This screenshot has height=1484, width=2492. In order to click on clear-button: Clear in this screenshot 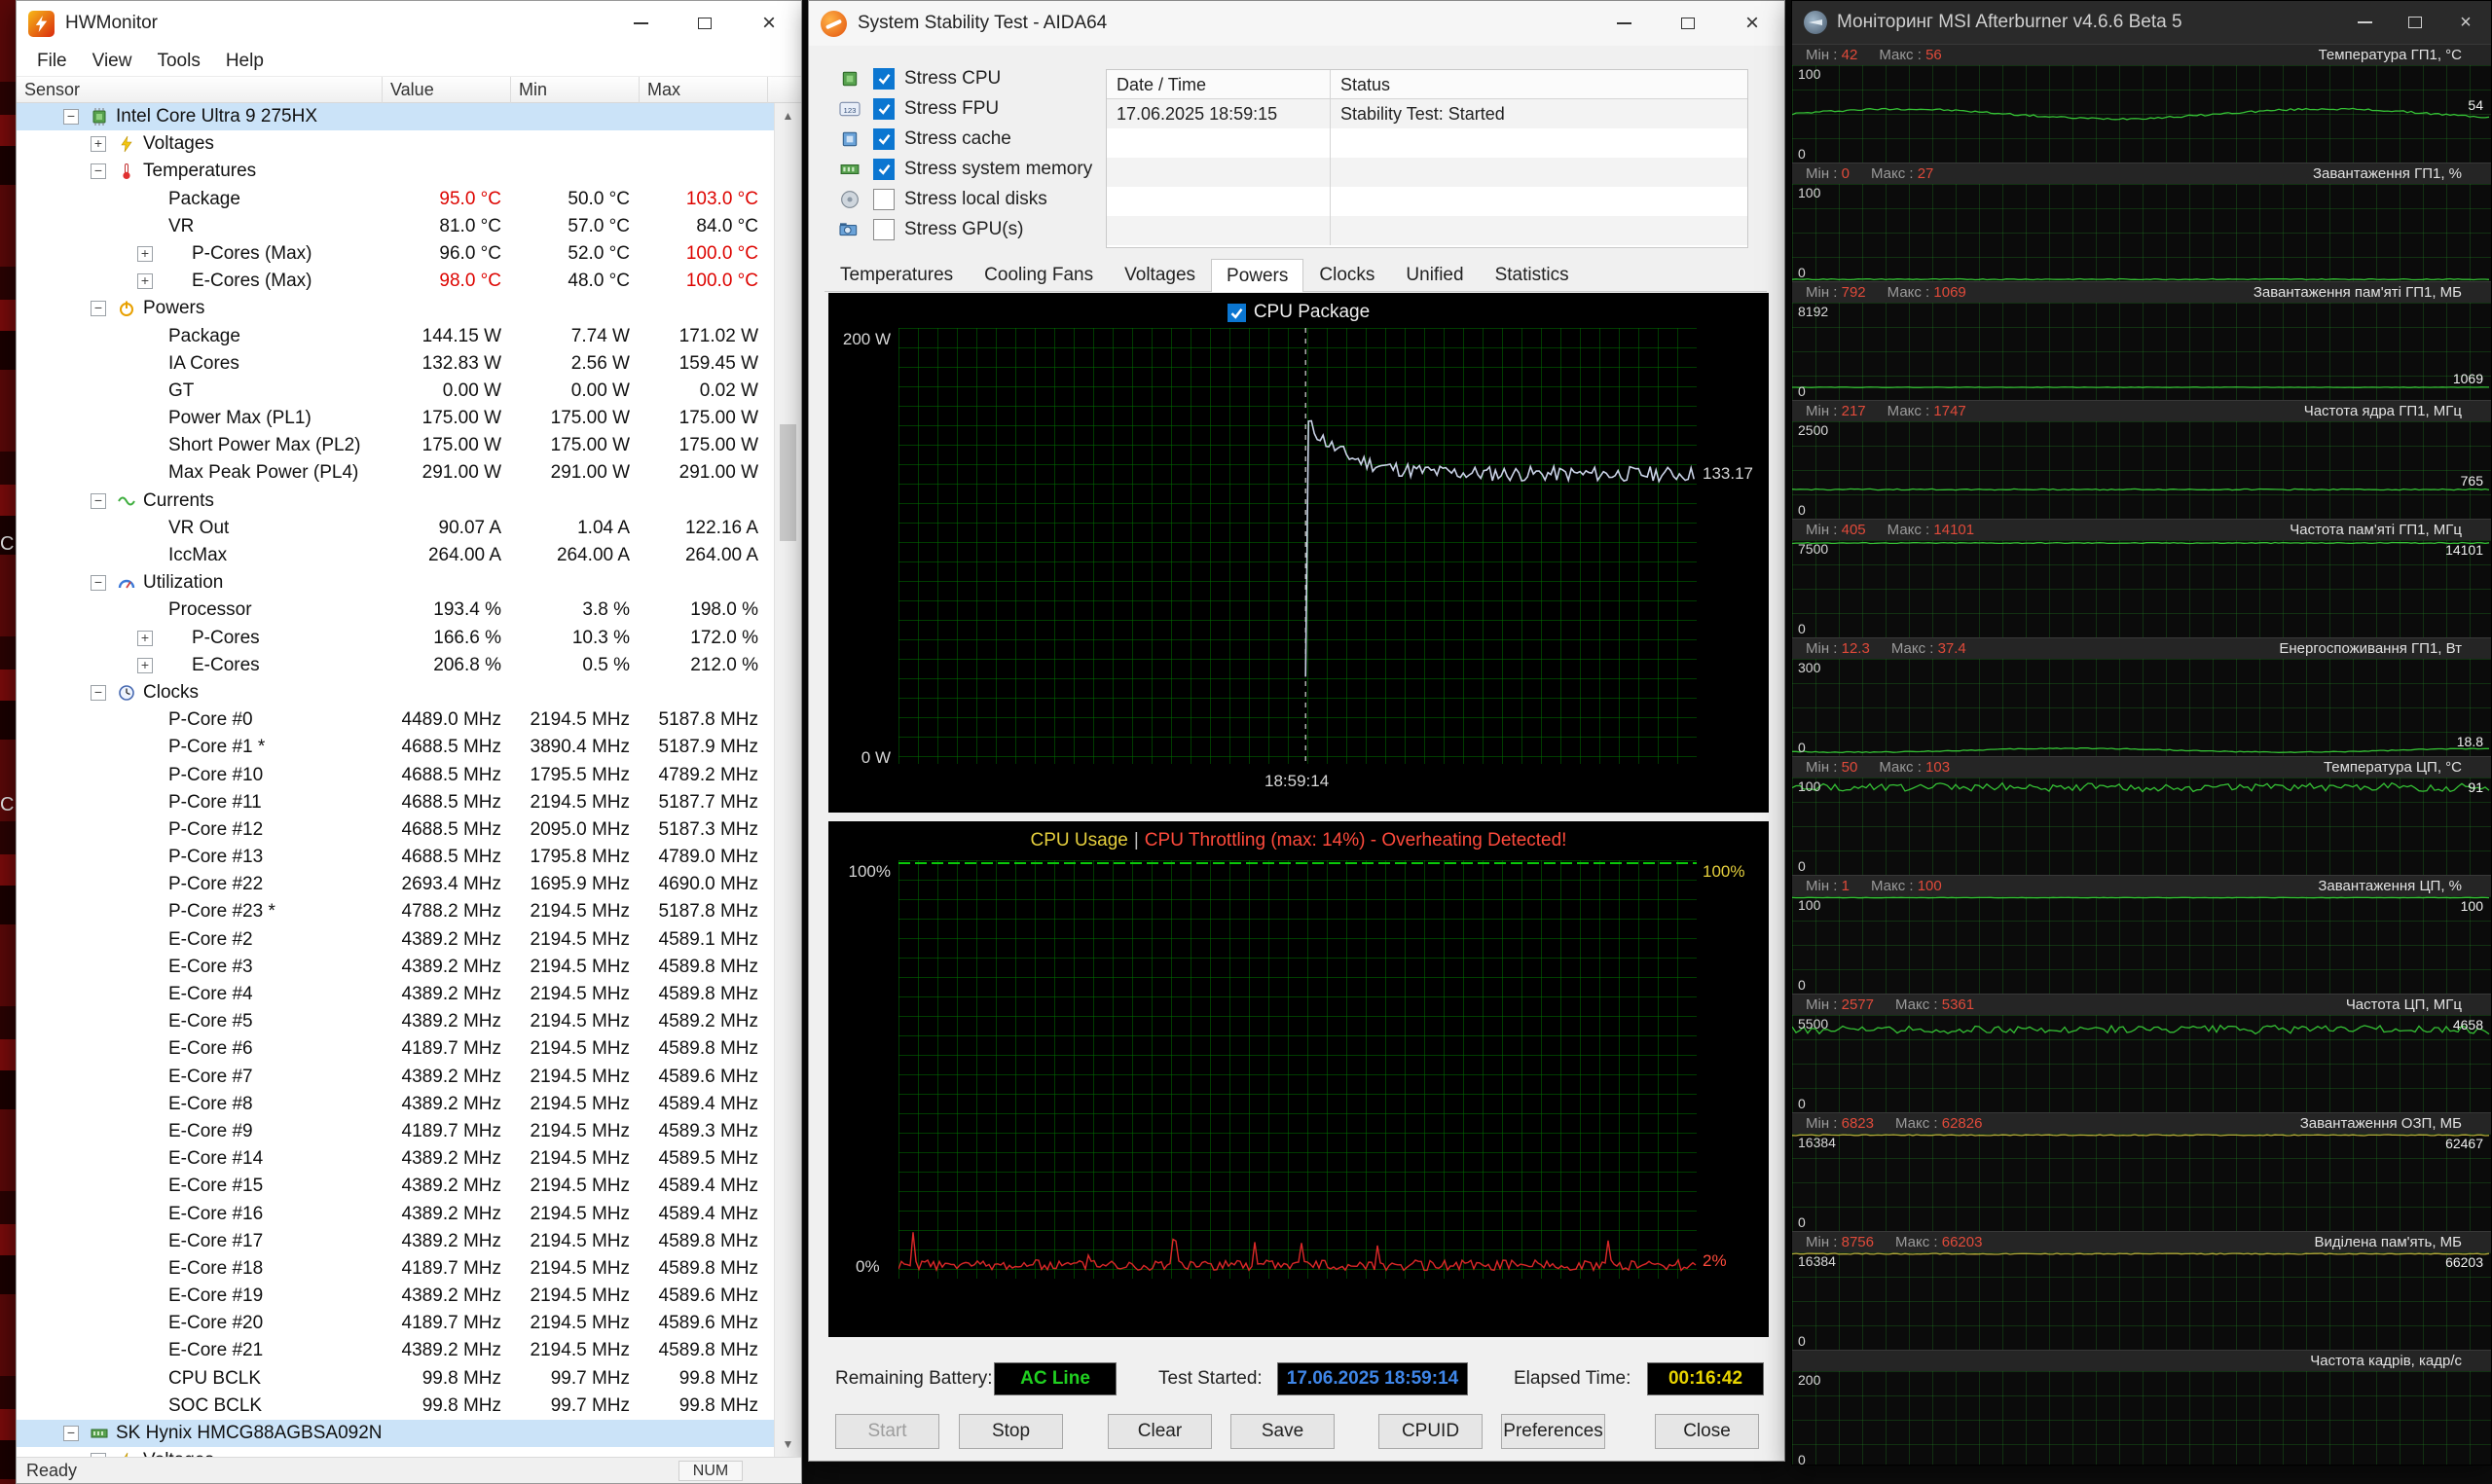, I will do `click(1160, 1432)`.